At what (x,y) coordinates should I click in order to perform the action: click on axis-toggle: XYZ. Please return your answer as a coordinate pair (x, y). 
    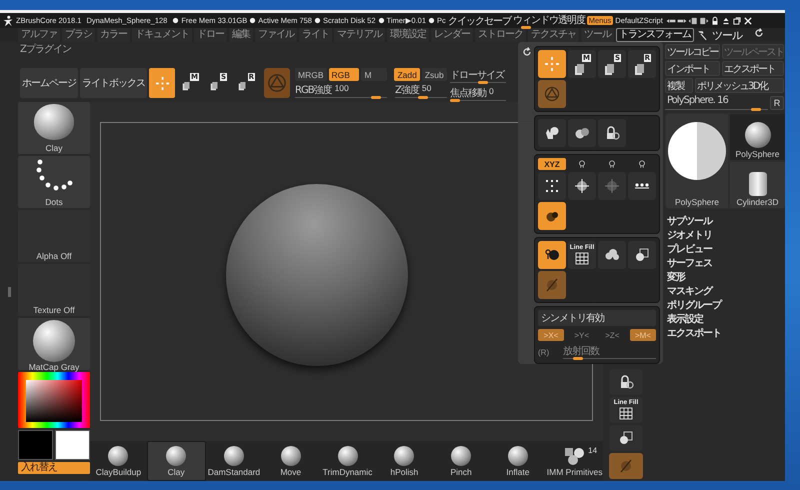
    Looking at the image, I should click on (552, 164).